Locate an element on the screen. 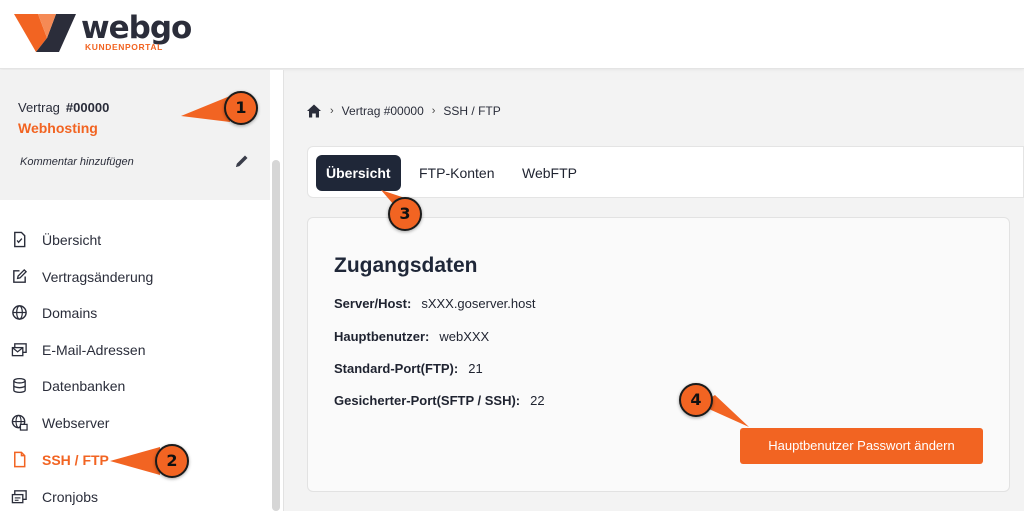  main-user-row: Hauptbenutzer: webXXX is located at coordinates (411, 336).